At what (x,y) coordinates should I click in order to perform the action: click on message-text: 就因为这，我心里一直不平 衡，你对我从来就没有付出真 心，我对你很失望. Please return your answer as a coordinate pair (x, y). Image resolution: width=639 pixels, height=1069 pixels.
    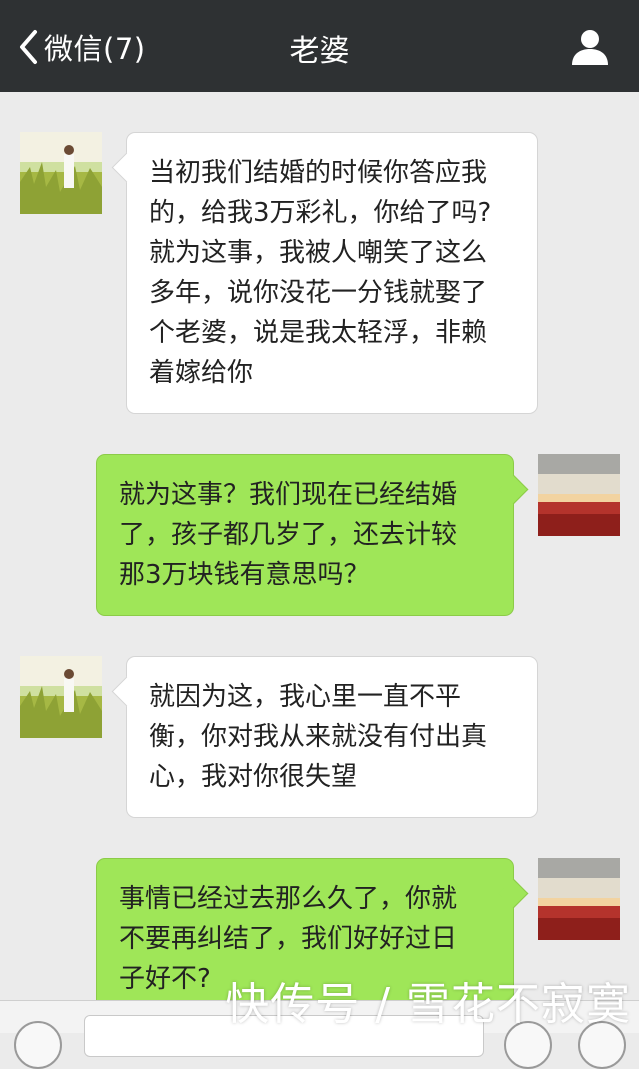
    Looking at the image, I should click on (318, 737).